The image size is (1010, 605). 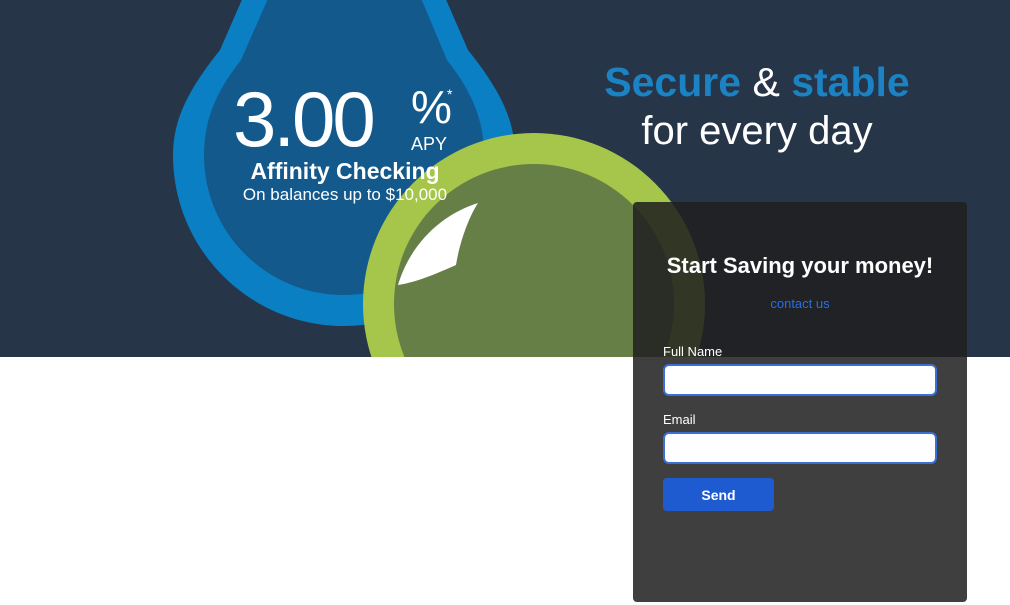 What do you see at coordinates (679, 419) in the screenshot?
I see `email-label: Email` at bounding box center [679, 419].